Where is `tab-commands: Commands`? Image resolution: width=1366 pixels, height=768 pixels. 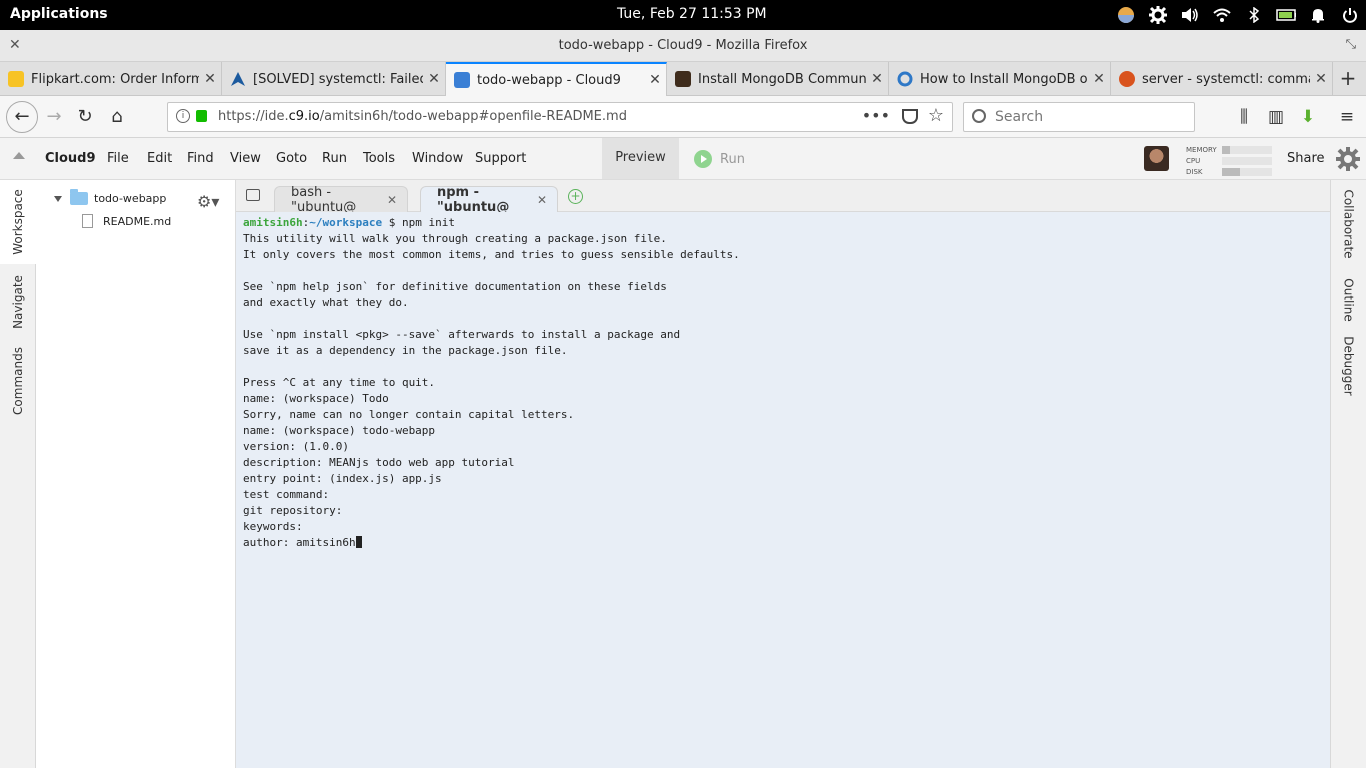 tab-commands: Commands is located at coordinates (18, 381).